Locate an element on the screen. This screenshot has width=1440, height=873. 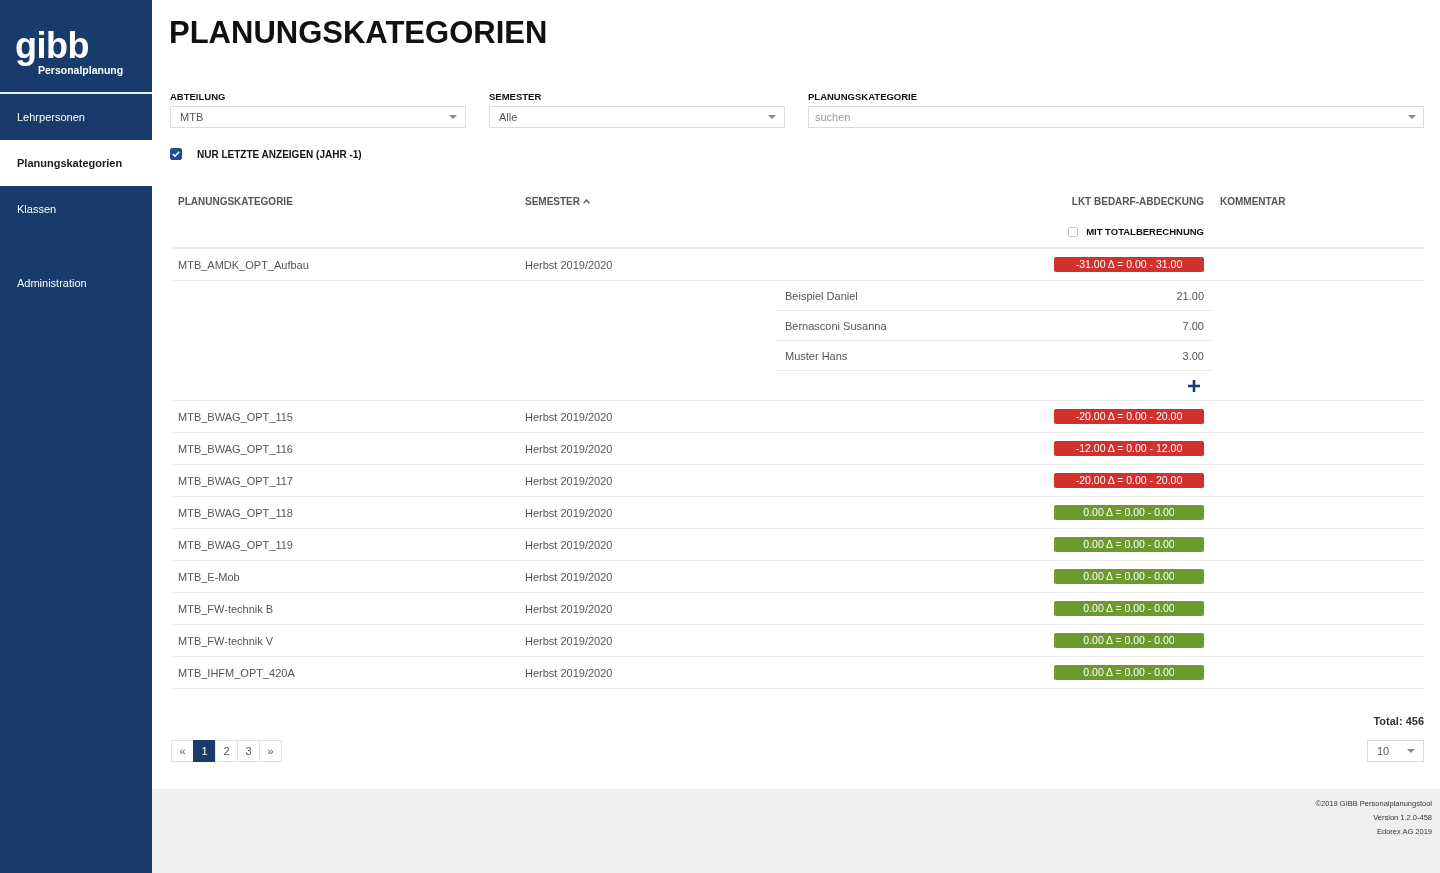
nav-item: Planungskategorien is located at coordinates (76, 163).